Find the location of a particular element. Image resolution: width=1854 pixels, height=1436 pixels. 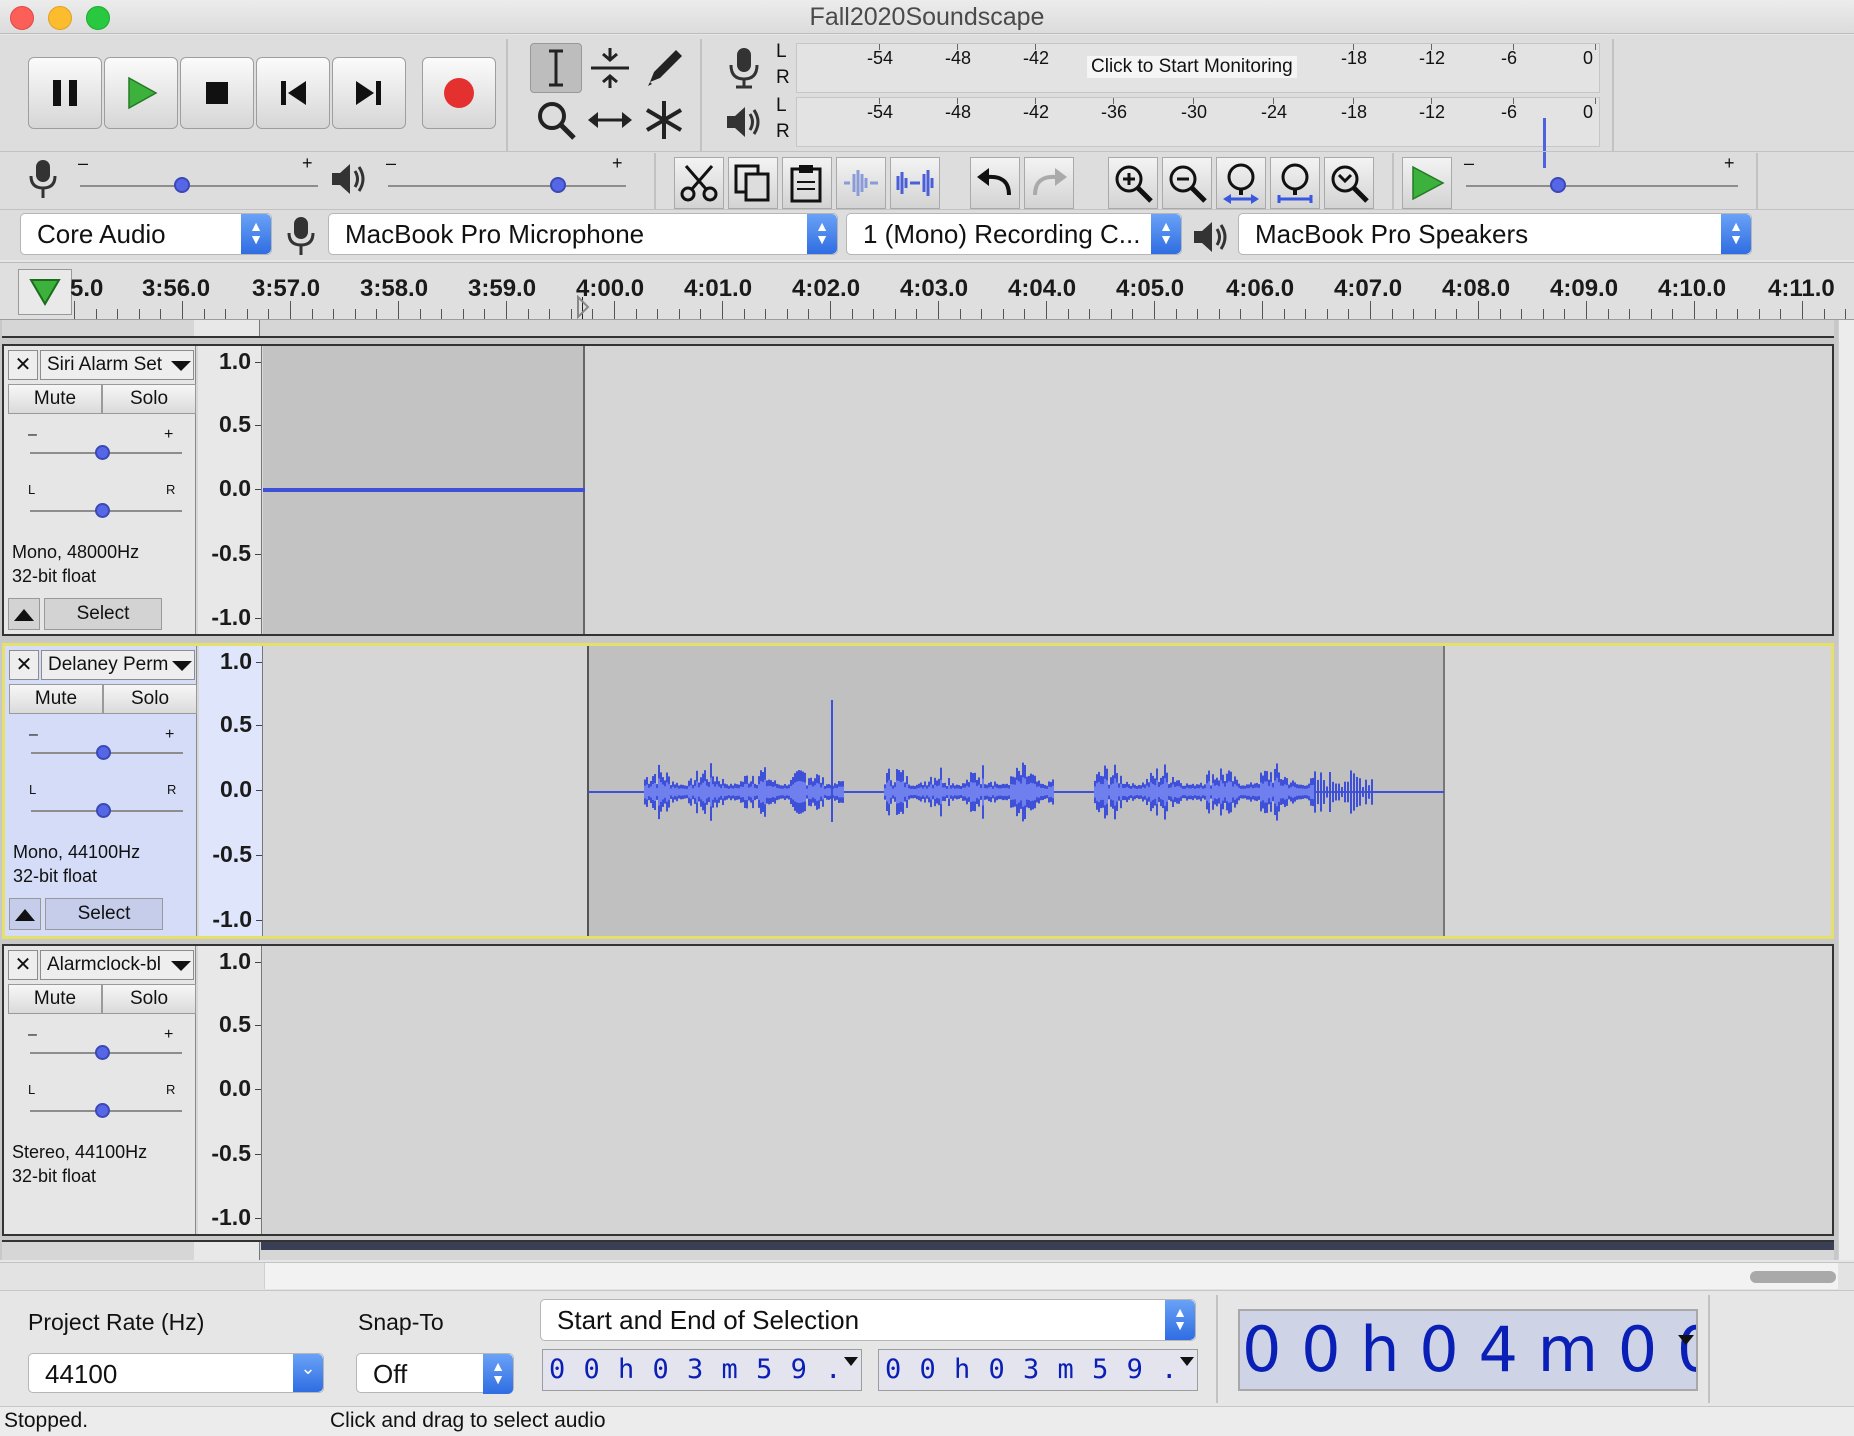

snap-to-select: Off ▲ ▼ is located at coordinates (435, 1373).